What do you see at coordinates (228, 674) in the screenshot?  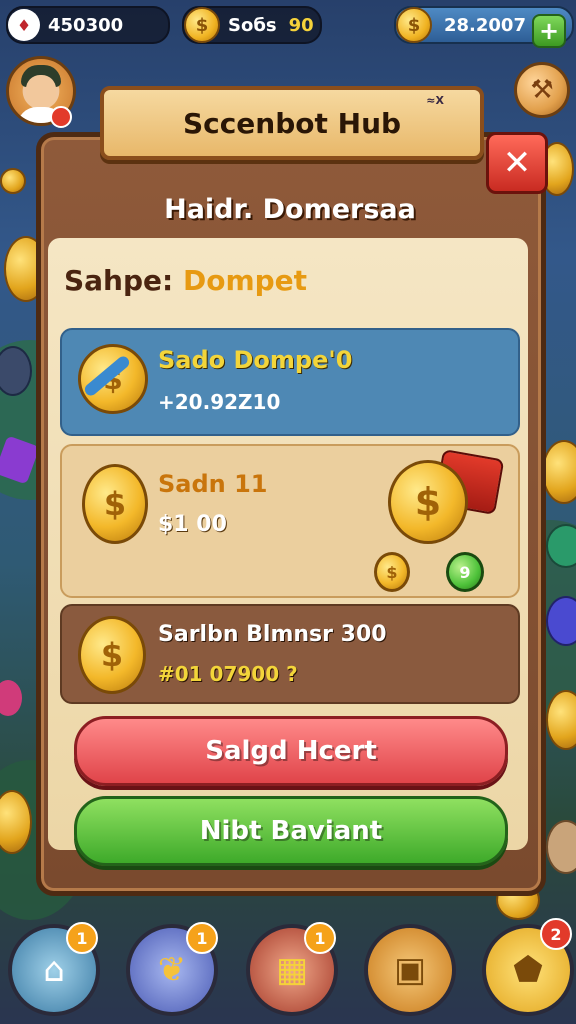 I see `card-value: #01 07900 ?` at bounding box center [228, 674].